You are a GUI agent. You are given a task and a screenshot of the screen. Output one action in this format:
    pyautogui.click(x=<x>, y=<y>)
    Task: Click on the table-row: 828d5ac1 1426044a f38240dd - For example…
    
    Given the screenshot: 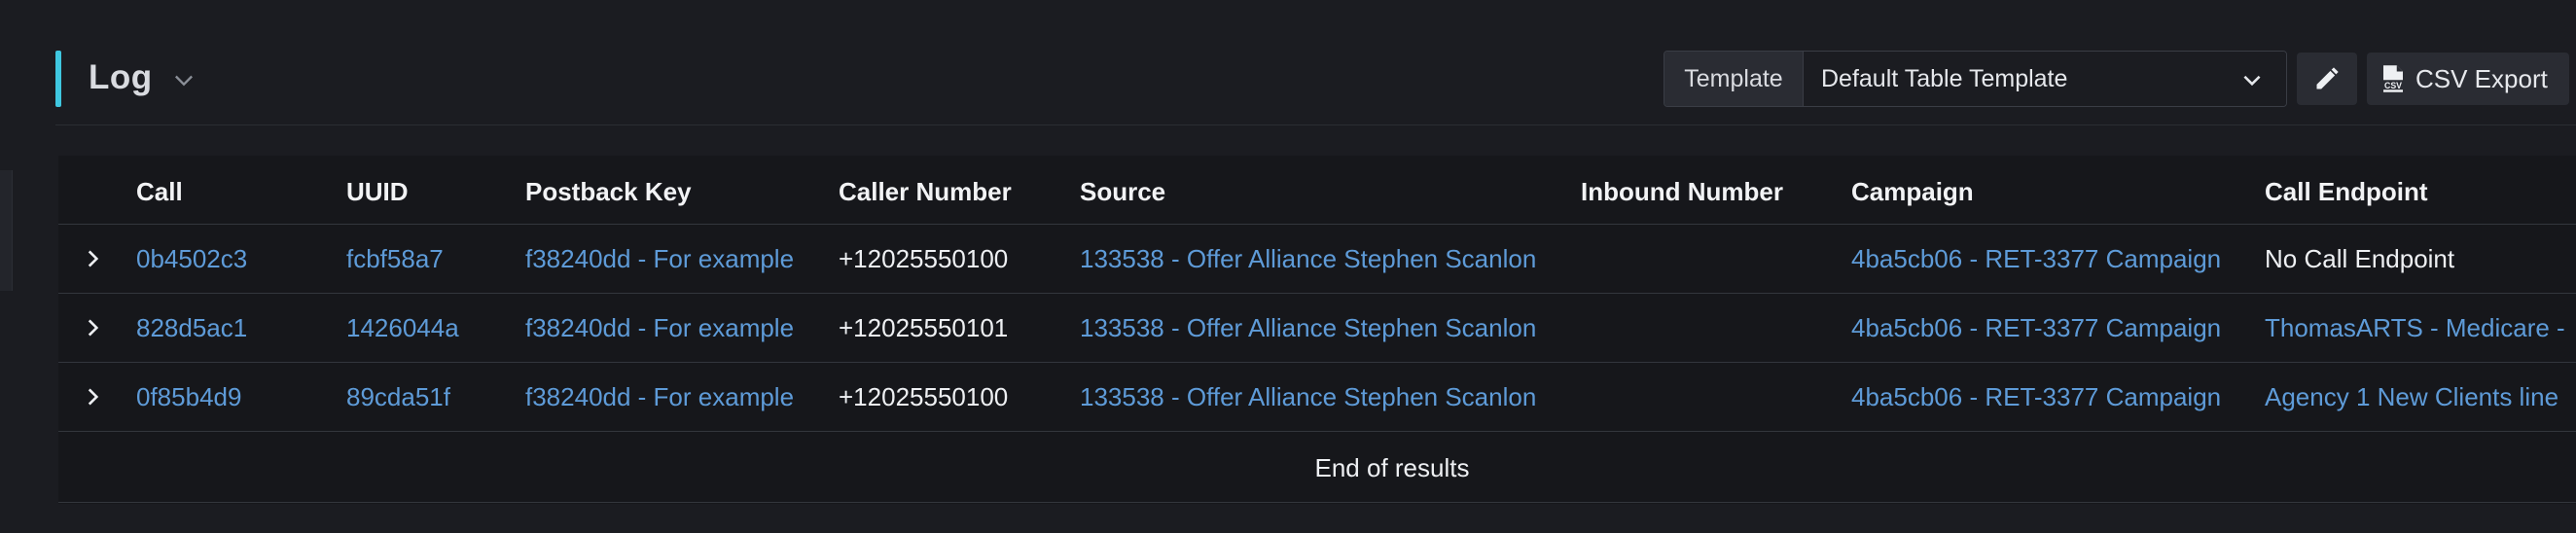 What is the action you would take?
    pyautogui.click(x=1317, y=328)
    